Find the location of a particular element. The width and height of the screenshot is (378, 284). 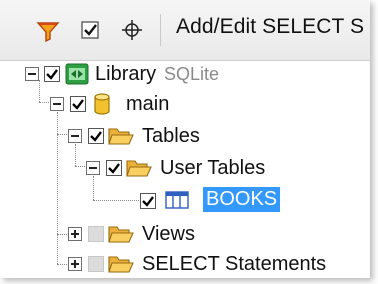

check-all-button is located at coordinates (90, 30).